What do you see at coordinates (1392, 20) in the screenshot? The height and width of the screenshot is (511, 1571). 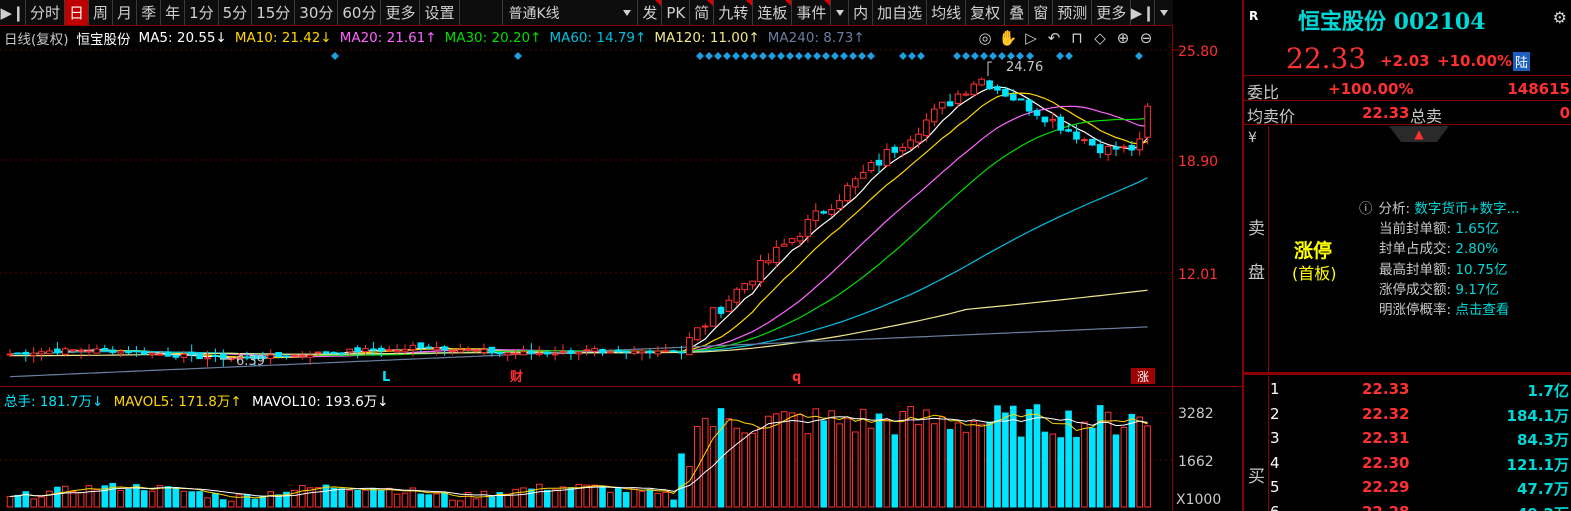 I see `security-title: 恒宝股份 002104` at bounding box center [1392, 20].